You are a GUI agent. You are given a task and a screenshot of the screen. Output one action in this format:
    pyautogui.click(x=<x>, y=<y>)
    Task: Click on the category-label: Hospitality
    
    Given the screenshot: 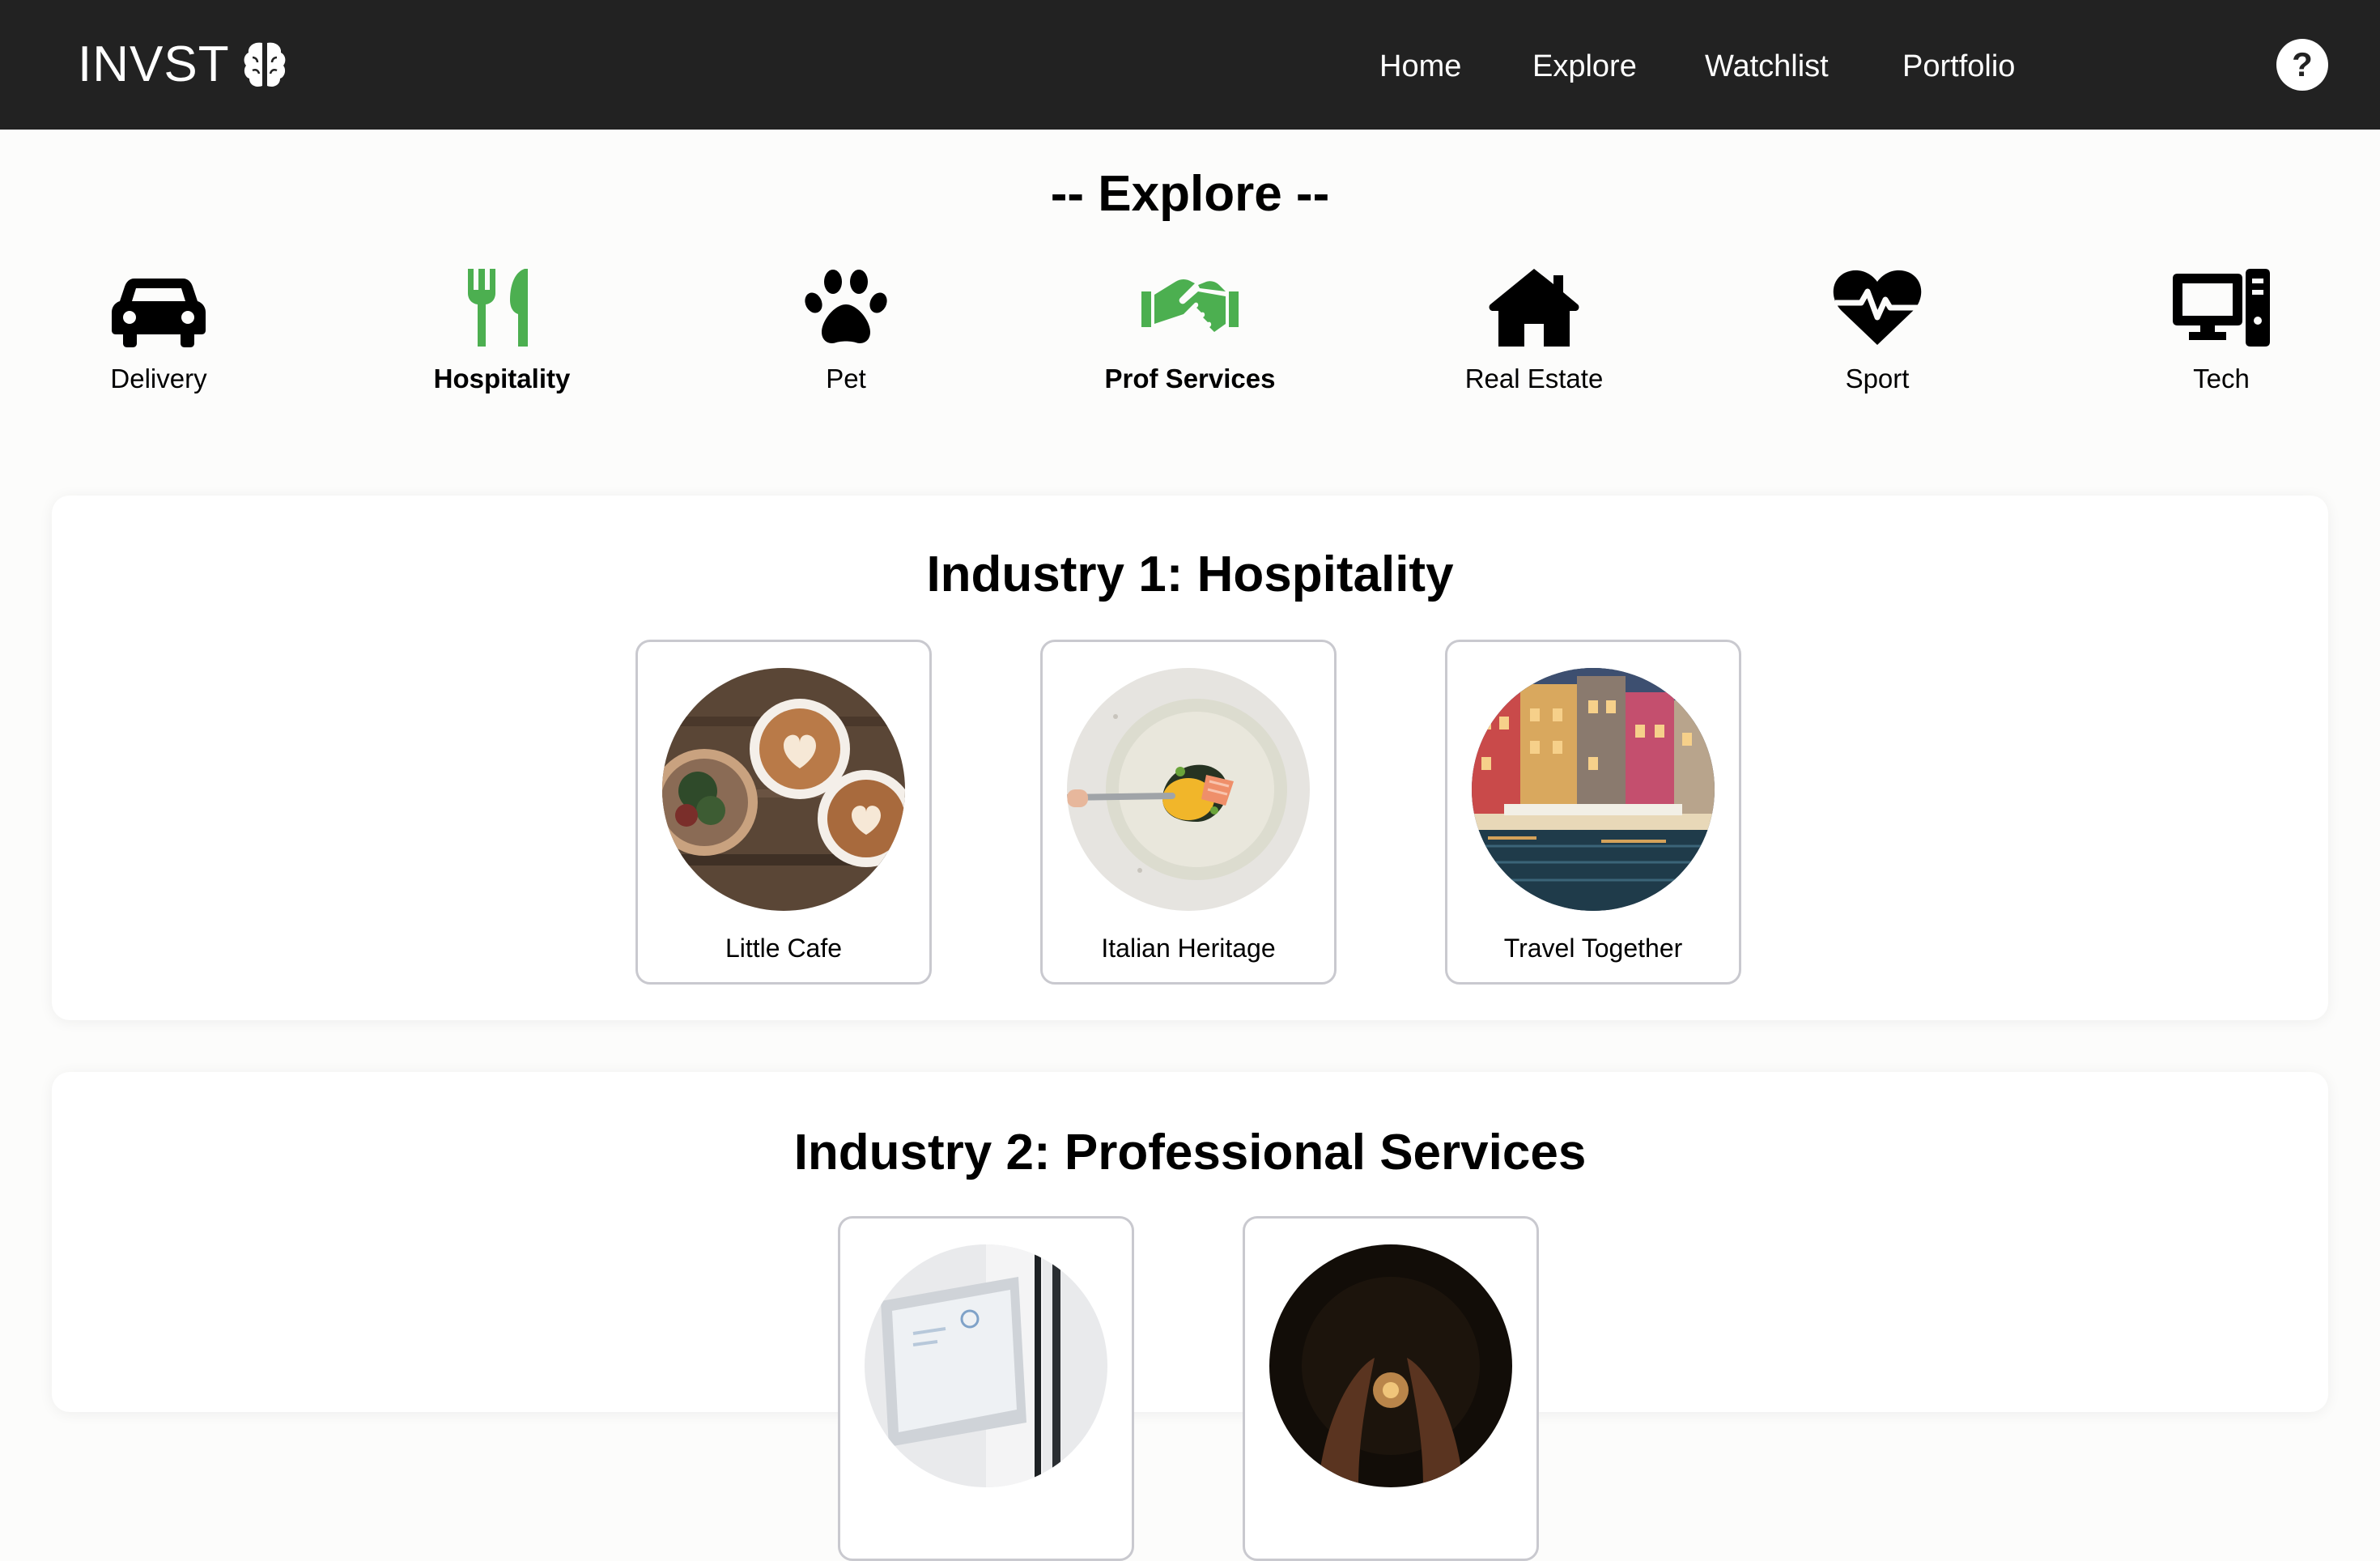 What is the action you would take?
    pyautogui.click(x=502, y=379)
    